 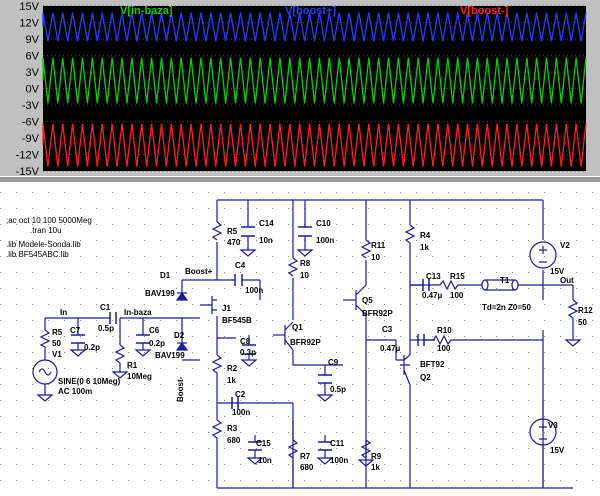 I want to click on label-v2-value: 15V, so click(x=557, y=271).